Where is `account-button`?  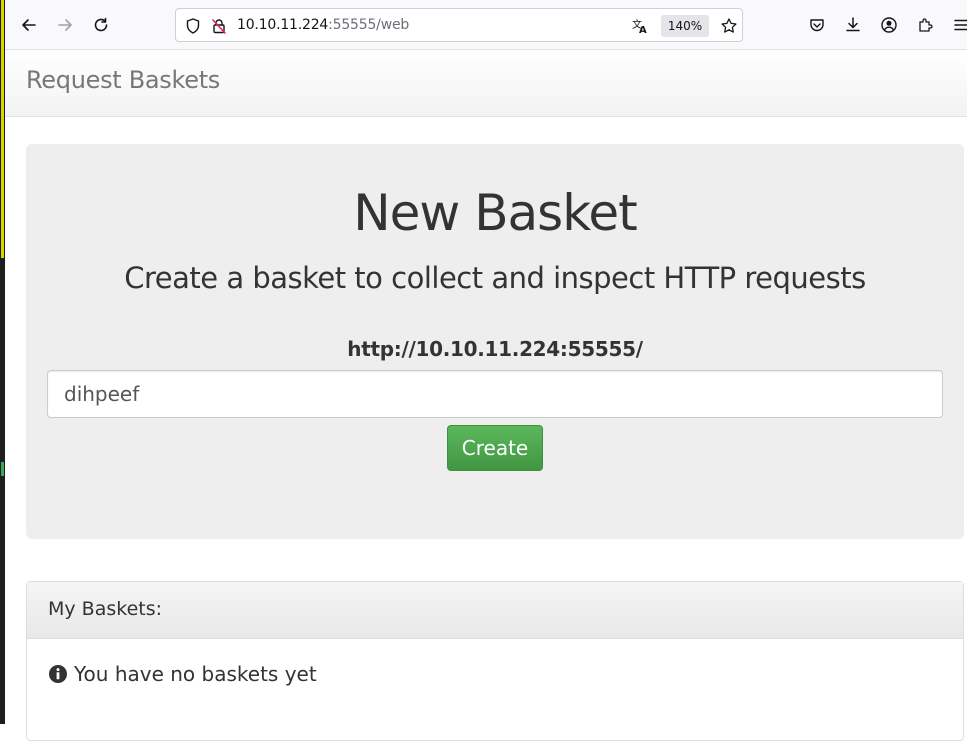
account-button is located at coordinates (889, 25).